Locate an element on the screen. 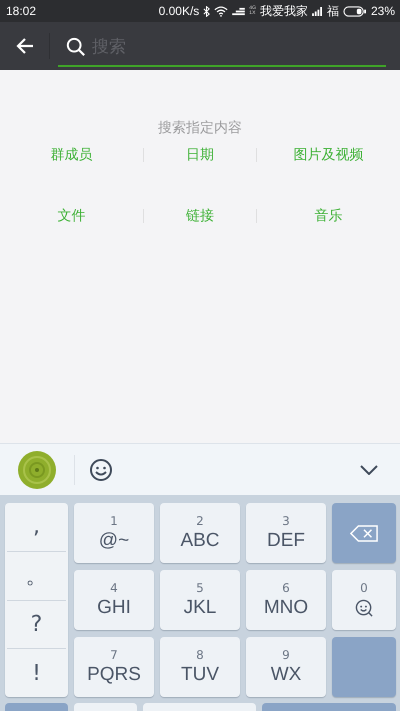 The image size is (400, 711). hint-text: 搜索指定内容 is located at coordinates (200, 128).